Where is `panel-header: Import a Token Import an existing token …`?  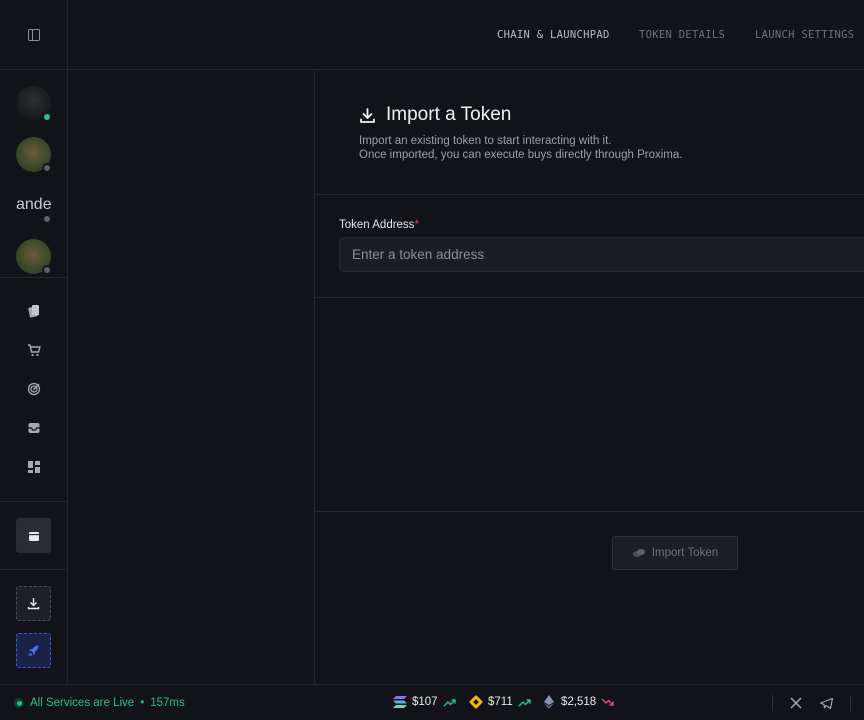 panel-header: Import a Token Import an existing token … is located at coordinates (589, 132).